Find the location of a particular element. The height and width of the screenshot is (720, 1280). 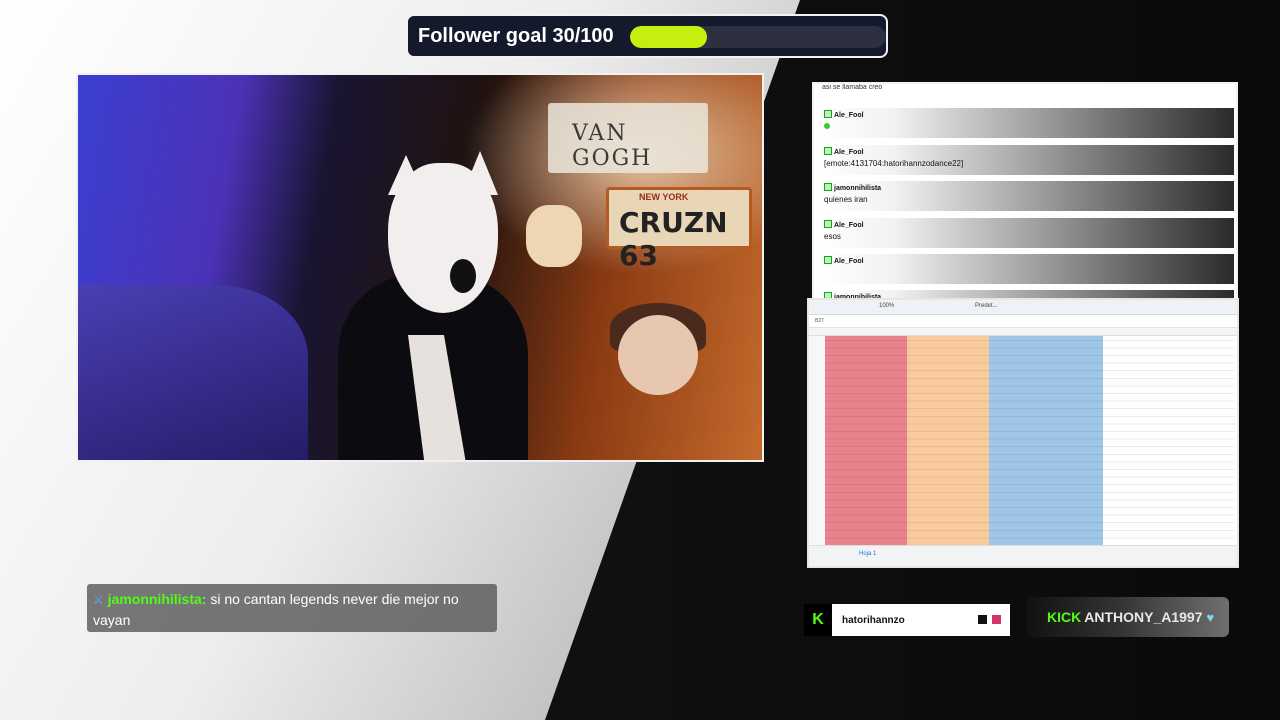

webcam-bed is located at coordinates (193, 372).